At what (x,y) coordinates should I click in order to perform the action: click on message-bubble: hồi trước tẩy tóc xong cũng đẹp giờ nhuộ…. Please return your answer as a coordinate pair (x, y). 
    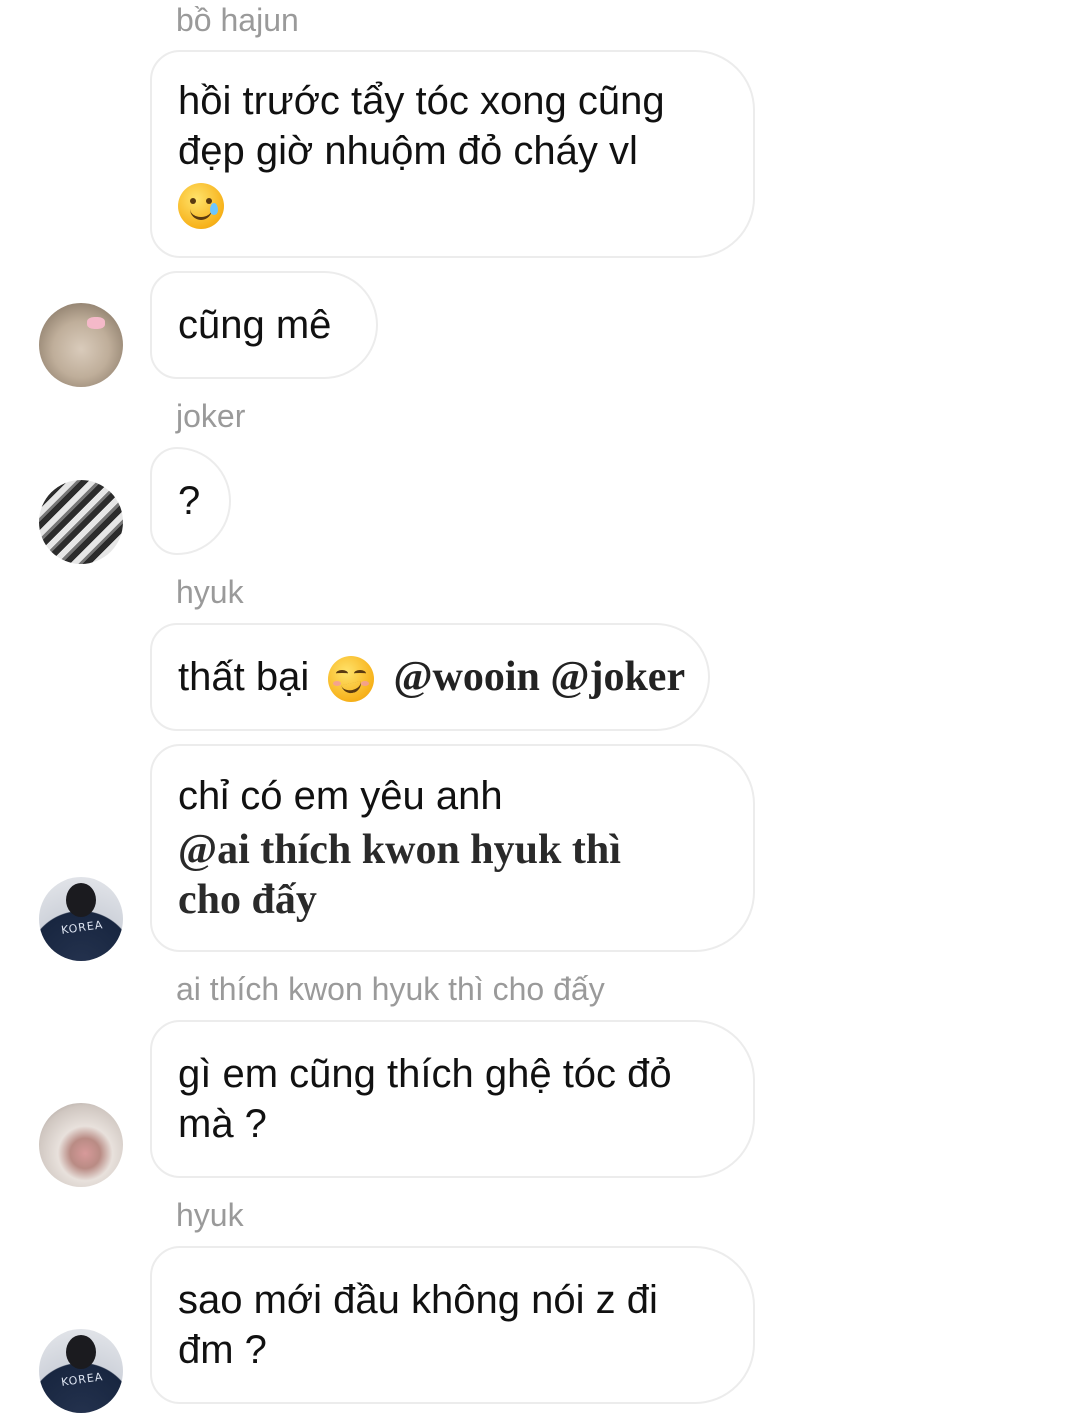
    Looking at the image, I should click on (452, 154).